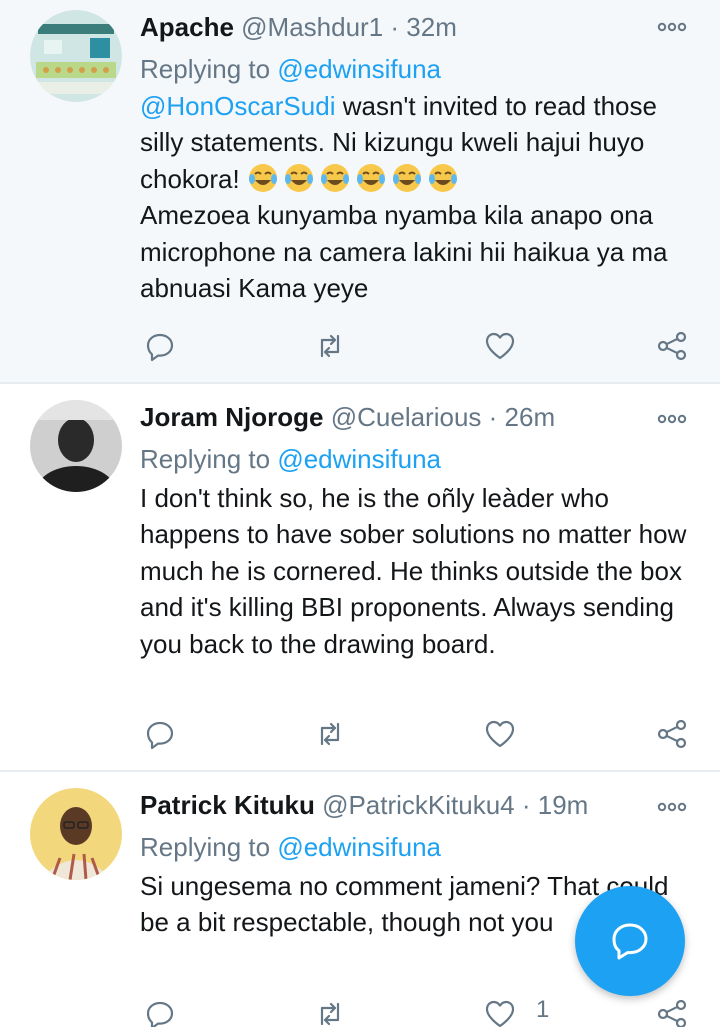  I want to click on compose-reply-button, so click(630, 941).